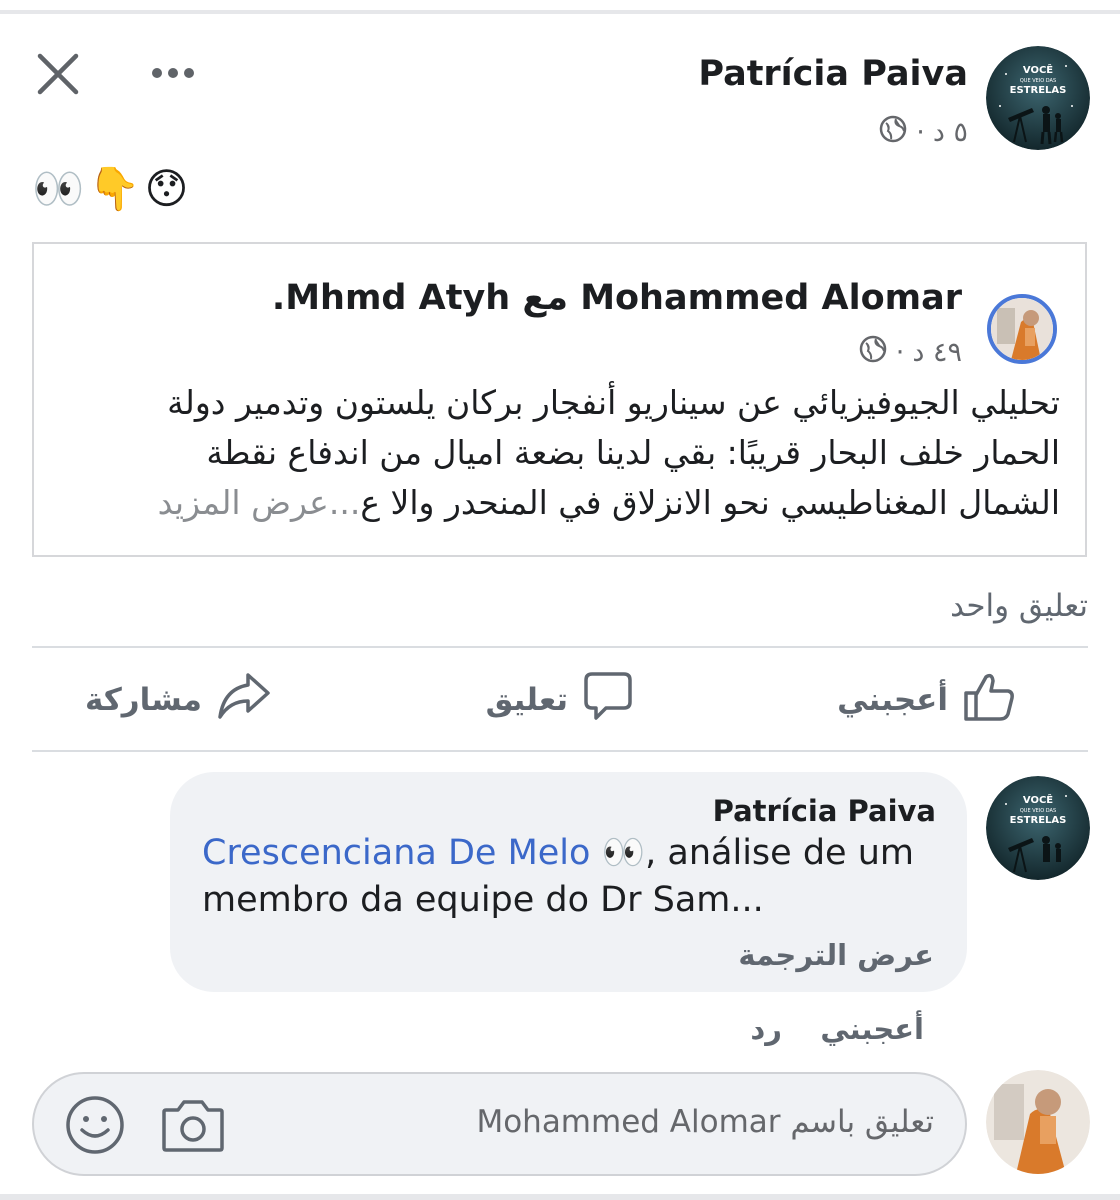  Describe the element at coordinates (397, 298) in the screenshot. I see `tagged-user: Mhmd Atyh` at that location.